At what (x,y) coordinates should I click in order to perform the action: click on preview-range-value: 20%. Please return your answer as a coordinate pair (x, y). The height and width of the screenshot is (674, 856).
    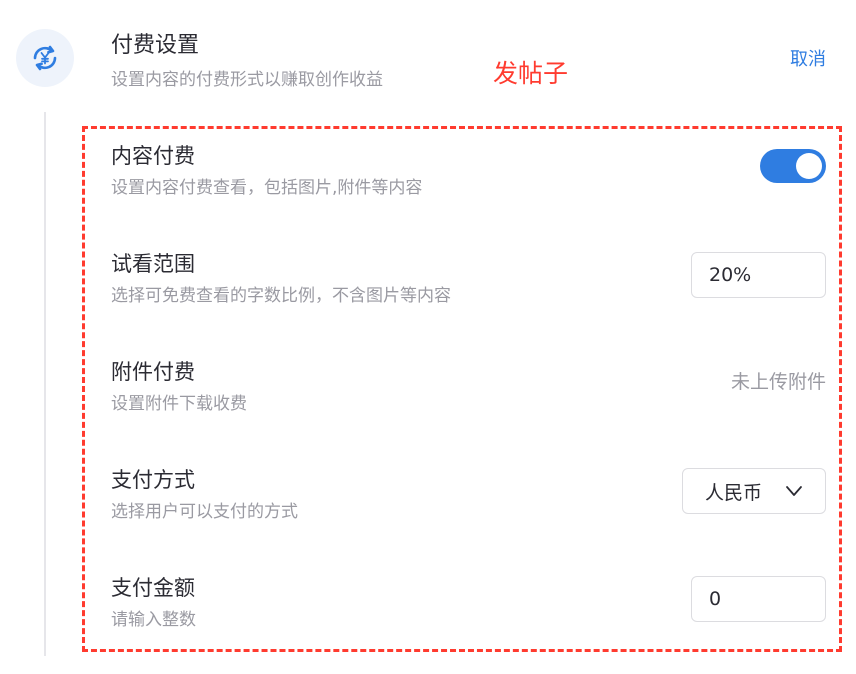
    Looking at the image, I should click on (730, 275).